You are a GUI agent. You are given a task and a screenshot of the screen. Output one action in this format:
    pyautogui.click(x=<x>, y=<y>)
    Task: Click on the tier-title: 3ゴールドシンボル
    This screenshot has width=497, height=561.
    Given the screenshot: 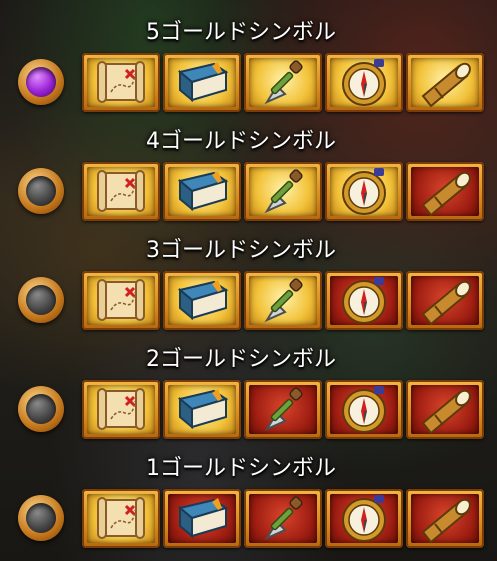 What is the action you would take?
    pyautogui.click(x=241, y=250)
    